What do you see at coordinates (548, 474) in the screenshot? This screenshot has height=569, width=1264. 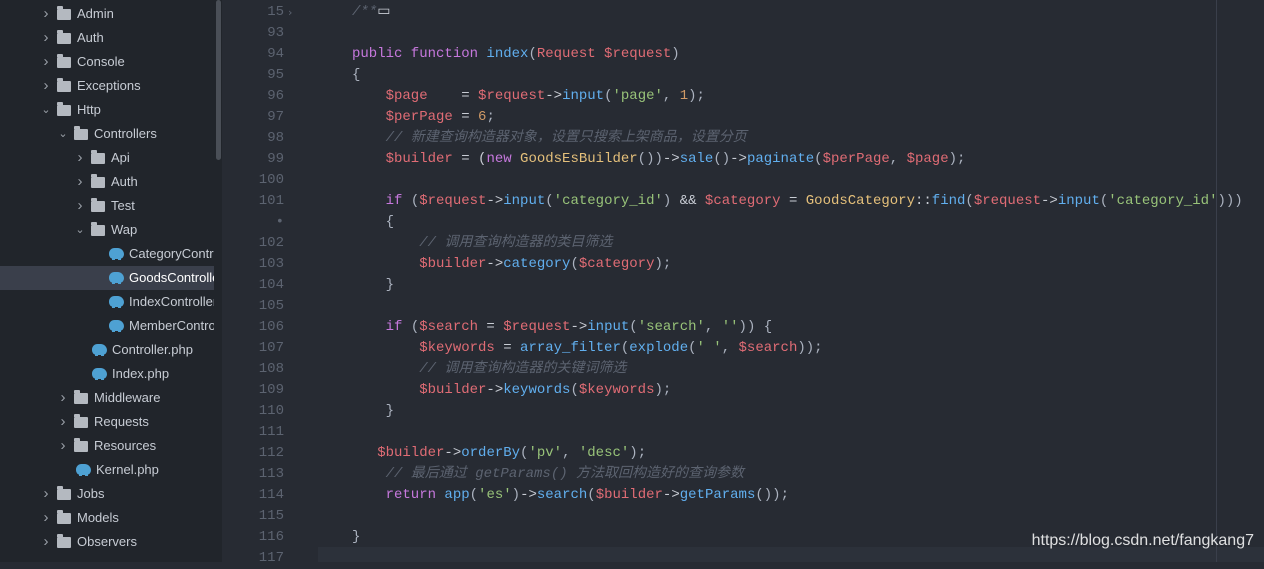 I see `code-line: // 最后通过 getParams() 方法取回构造好的查询参数` at bounding box center [548, 474].